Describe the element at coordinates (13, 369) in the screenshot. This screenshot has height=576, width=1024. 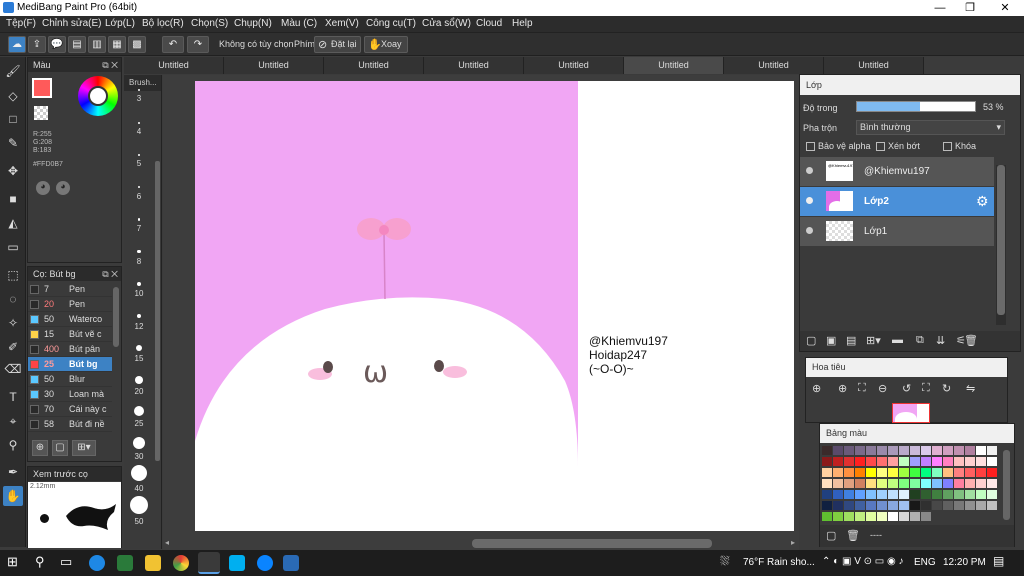
I see `select-eraser-icon: ⌫` at that location.